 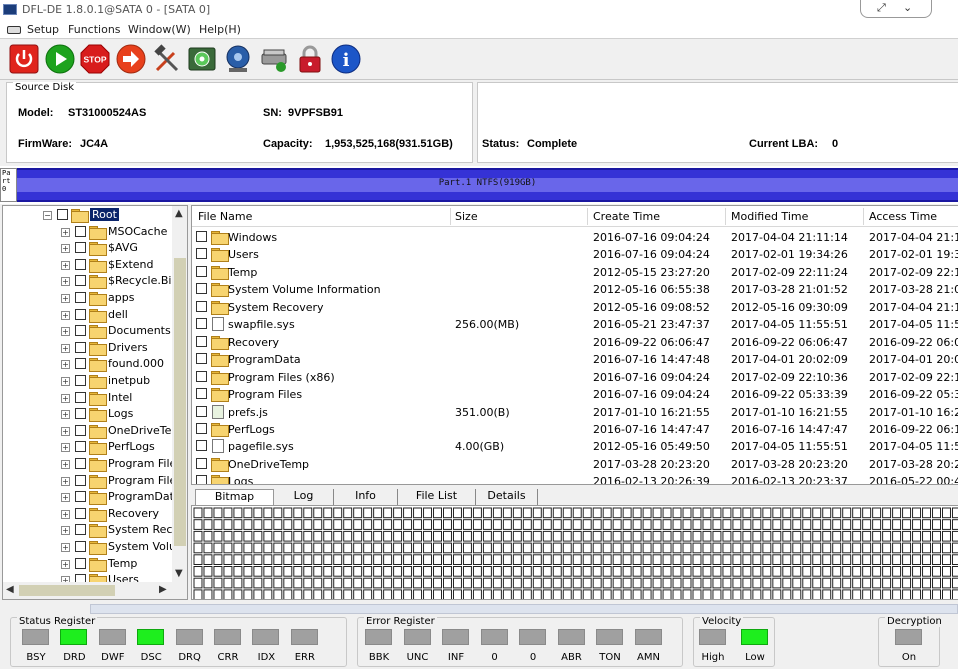 What do you see at coordinates (304, 497) in the screenshot?
I see `tab-log: Log` at bounding box center [304, 497].